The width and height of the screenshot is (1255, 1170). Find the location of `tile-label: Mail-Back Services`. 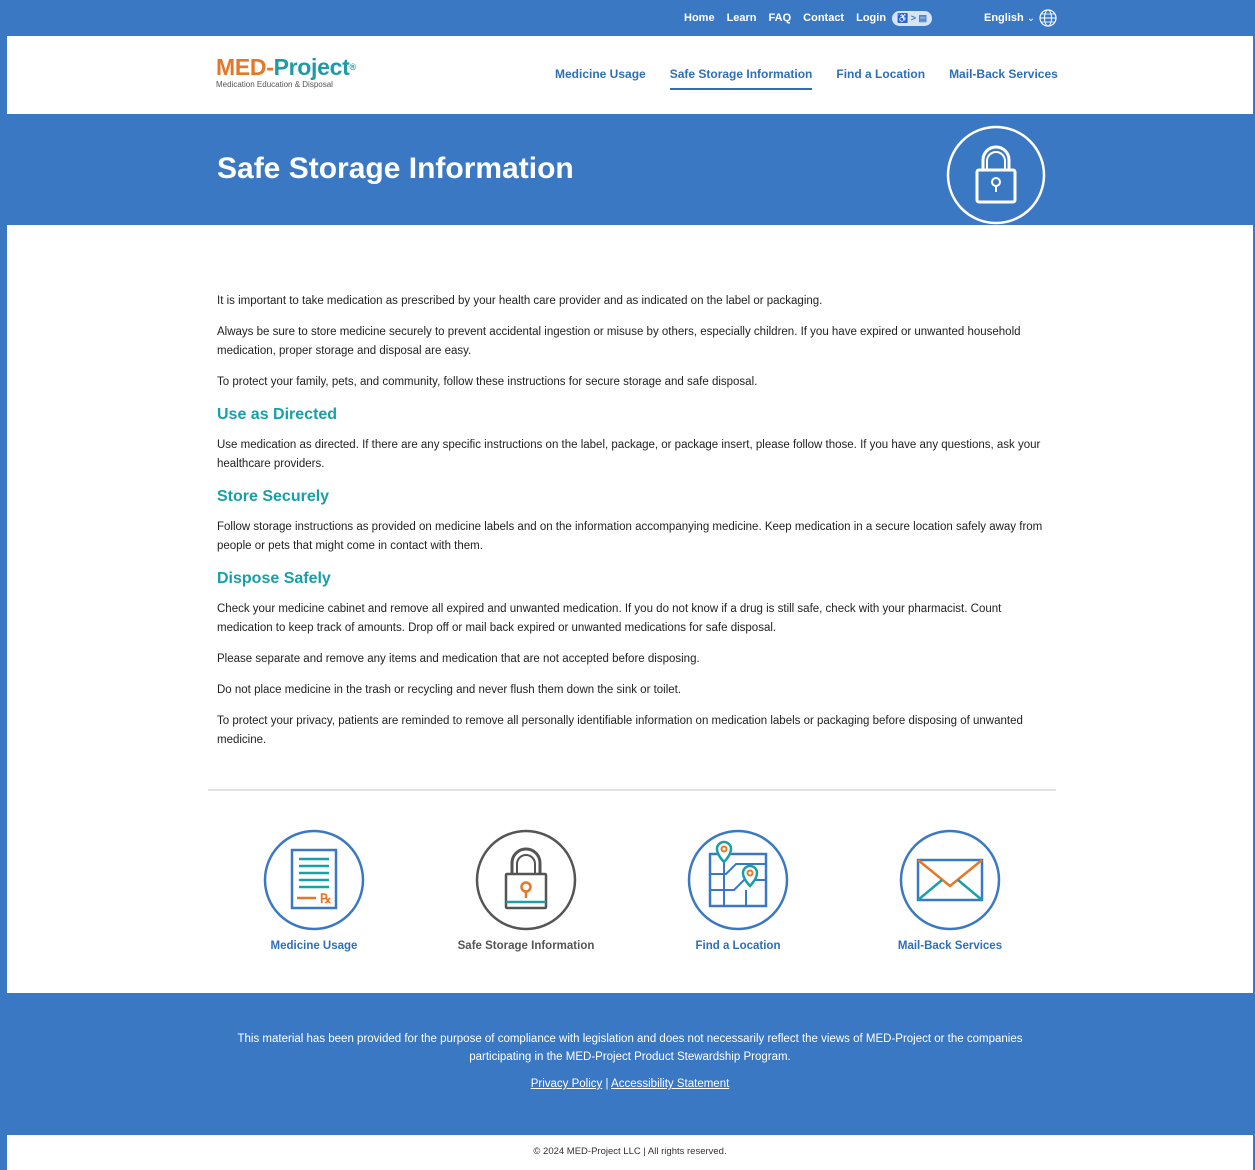

tile-label: Mail-Back Services is located at coordinates (950, 946).